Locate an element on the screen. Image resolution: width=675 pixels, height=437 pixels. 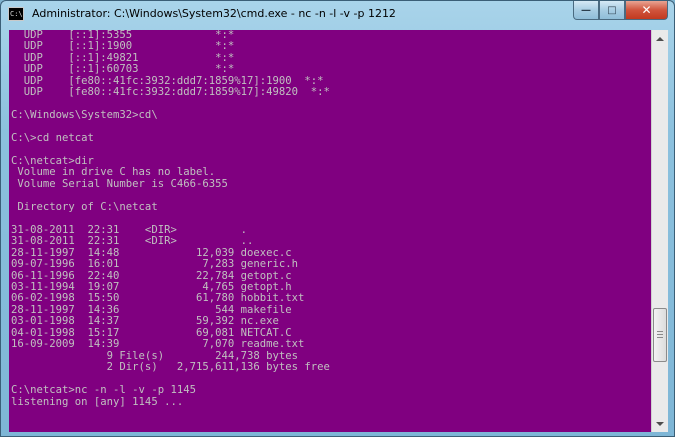
close-button: ✕ is located at coordinates (646, 10).